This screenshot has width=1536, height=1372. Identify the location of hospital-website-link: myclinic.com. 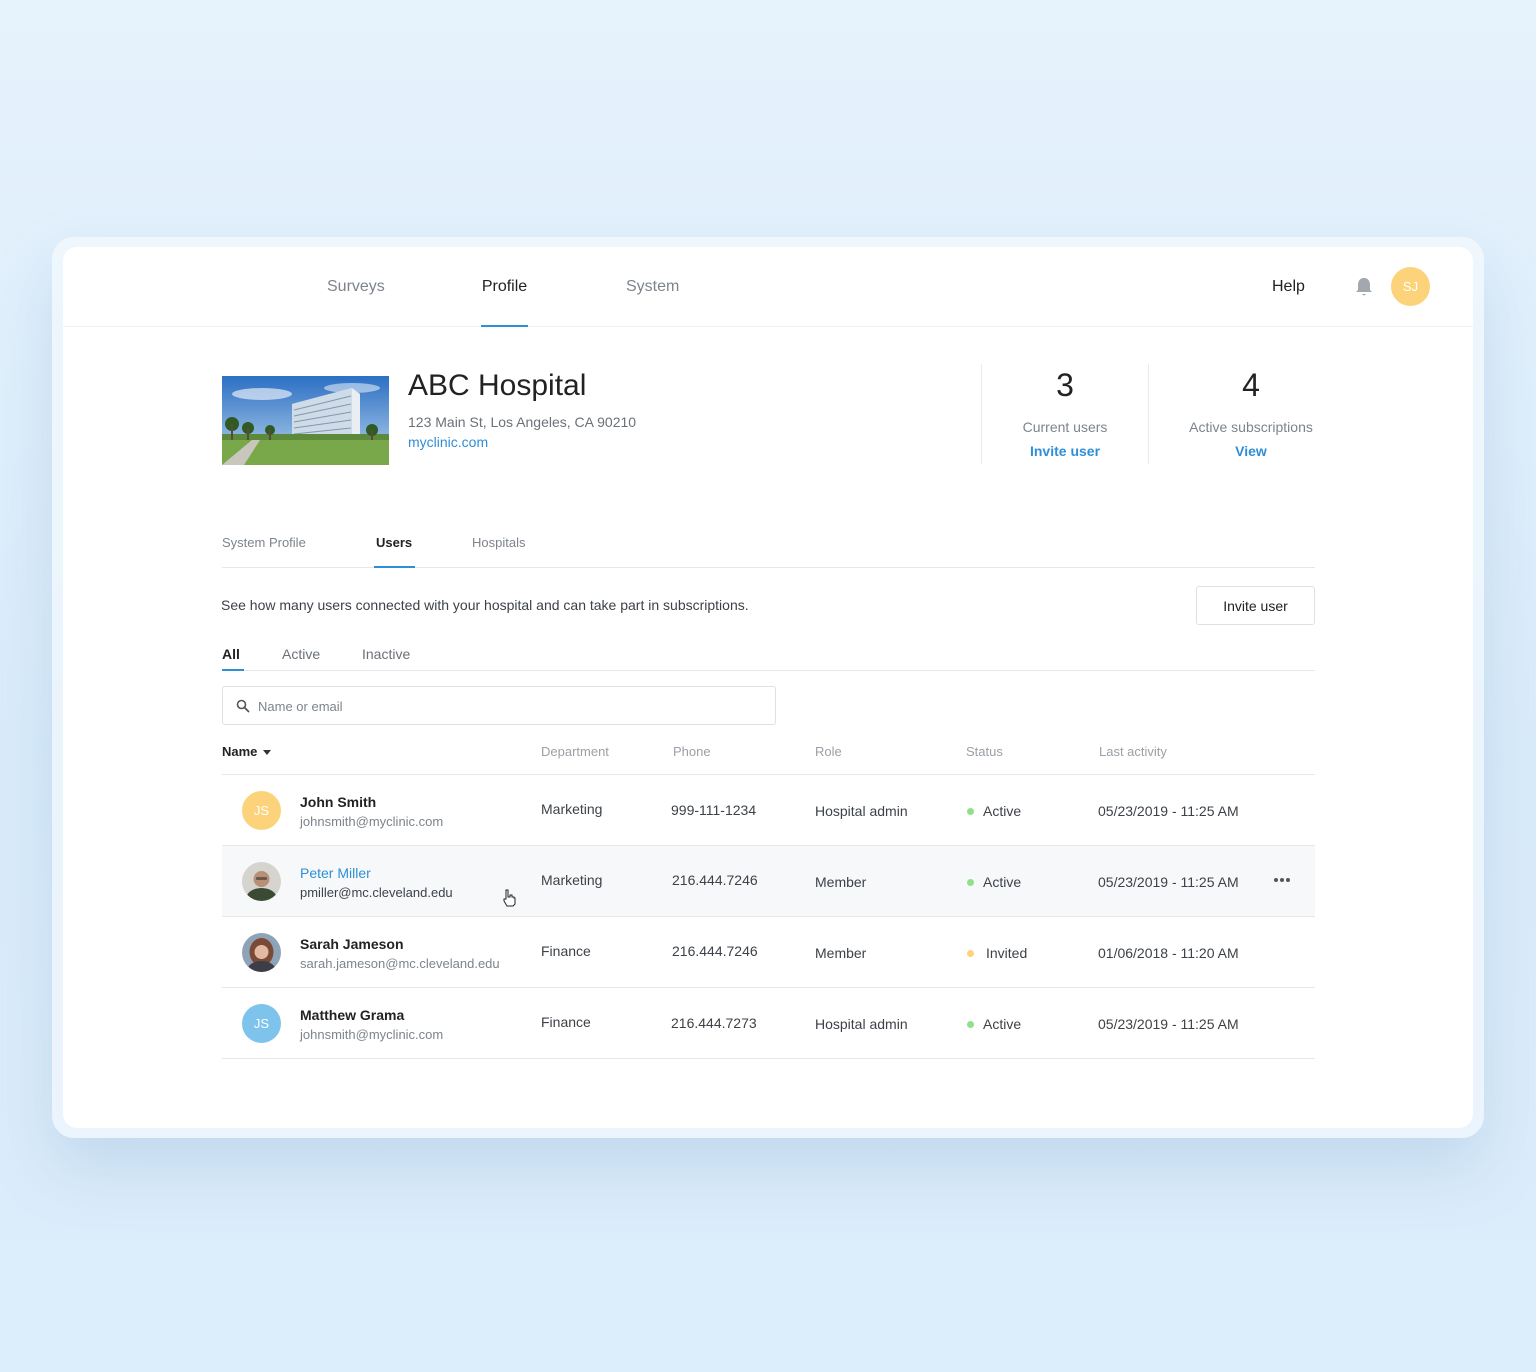
(448, 442).